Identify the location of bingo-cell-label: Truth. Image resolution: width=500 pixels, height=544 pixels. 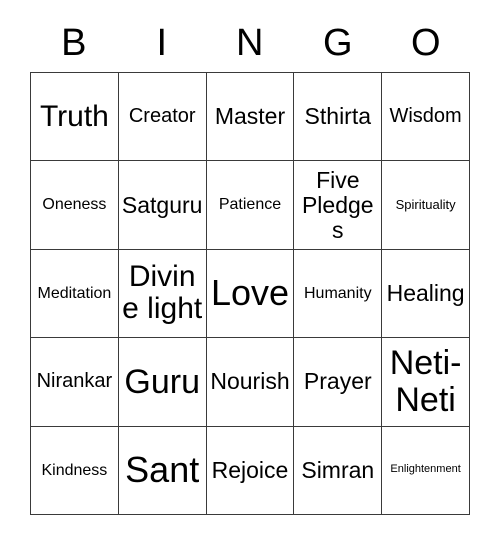
(74, 116).